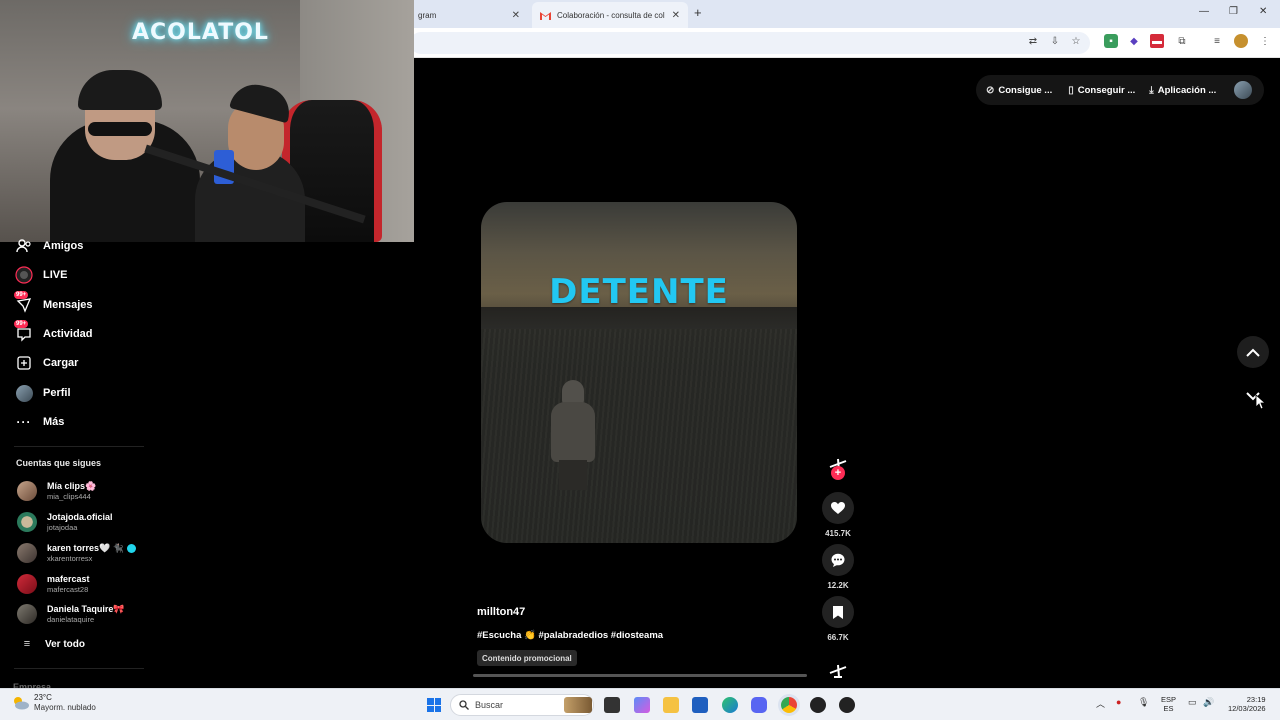 The image size is (1280, 720). Describe the element at coordinates (55, 275) in the screenshot. I see `sidebar-item-label: LIVE` at that location.